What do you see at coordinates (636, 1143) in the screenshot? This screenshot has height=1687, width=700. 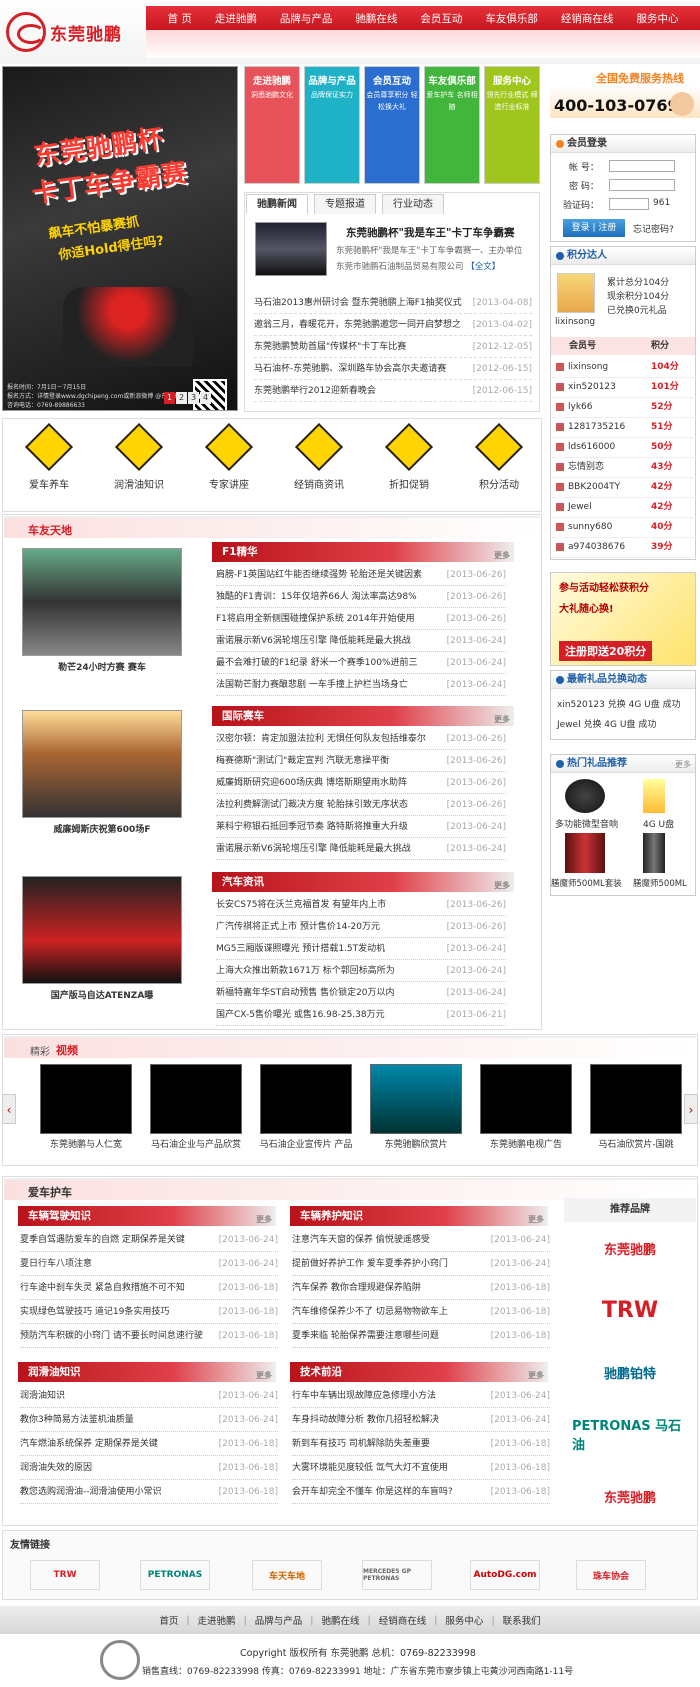 I see `video-caption: 马石油欣赏片-国跳` at bounding box center [636, 1143].